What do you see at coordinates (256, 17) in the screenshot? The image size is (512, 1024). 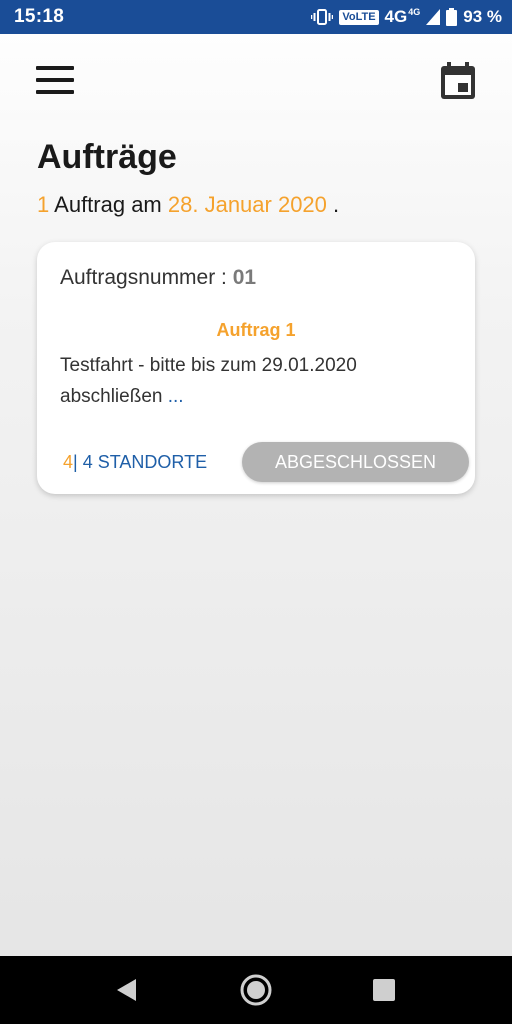 I see `status-bar: 15:18 VoLTE 4G4G 93 %` at bounding box center [256, 17].